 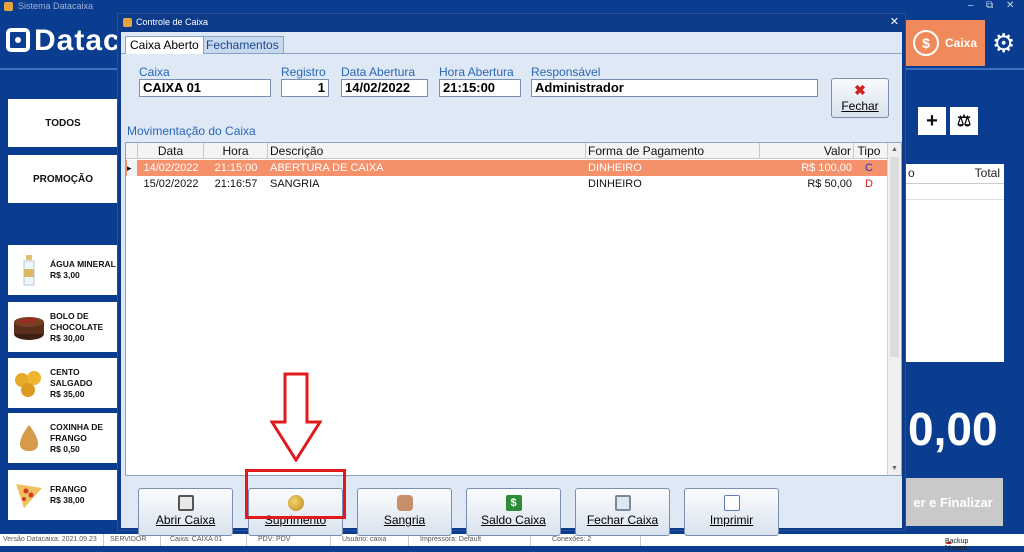 I want to click on category-label: PROMOÇÃO, so click(x=63, y=179).